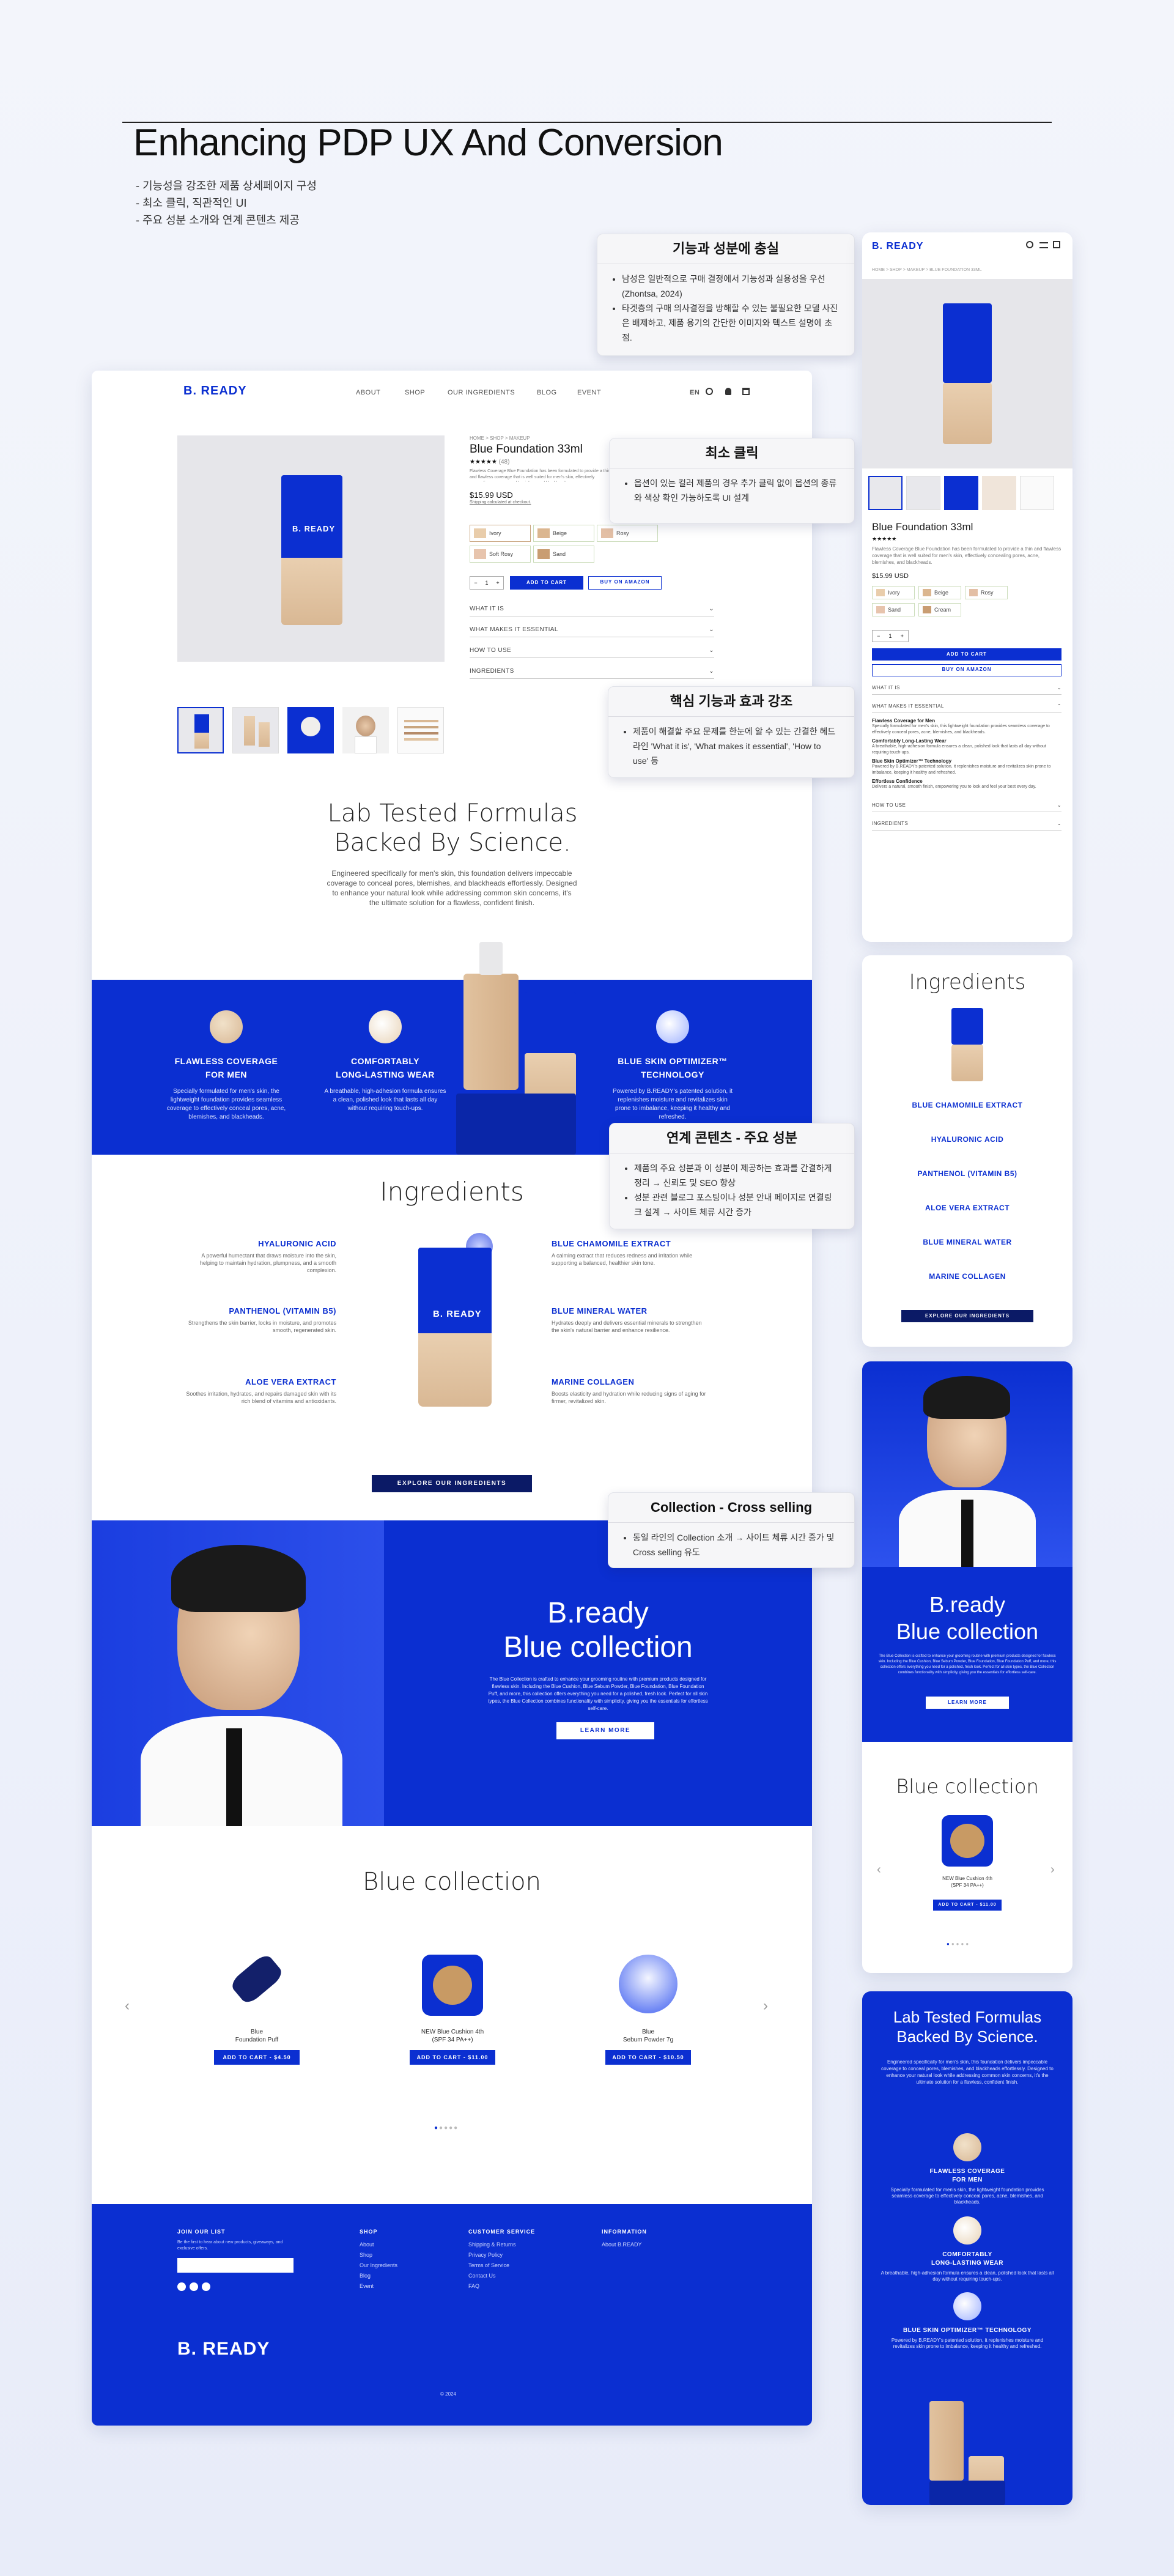 The width and height of the screenshot is (1174, 2576). Describe the element at coordinates (967, 1221) in the screenshot. I see `ingredient-item: ALOE VERA EXTRACT` at that location.